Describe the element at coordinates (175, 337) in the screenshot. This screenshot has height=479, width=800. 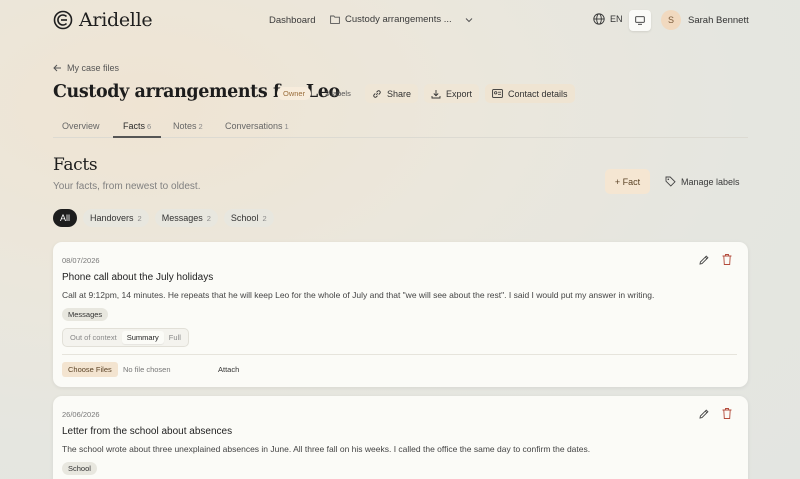
I see `view-full: Full` at that location.